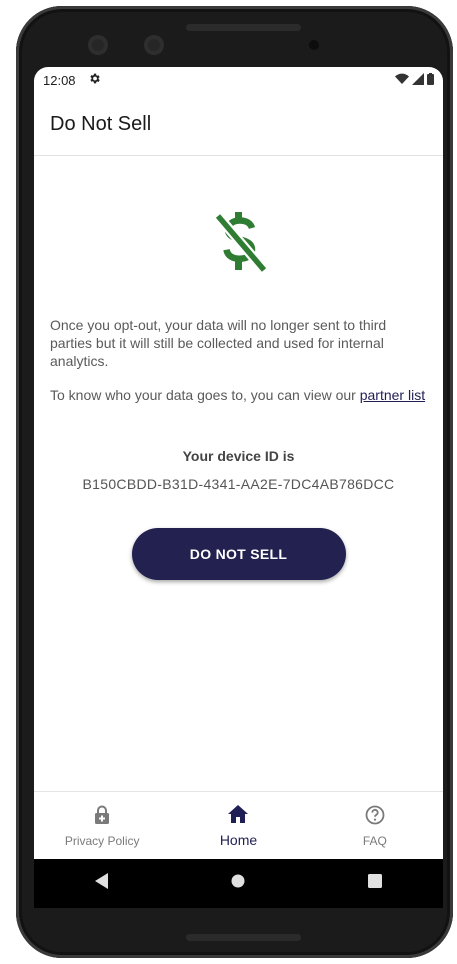 The width and height of the screenshot is (457, 964). I want to click on help-circle-icon, so click(375, 817).